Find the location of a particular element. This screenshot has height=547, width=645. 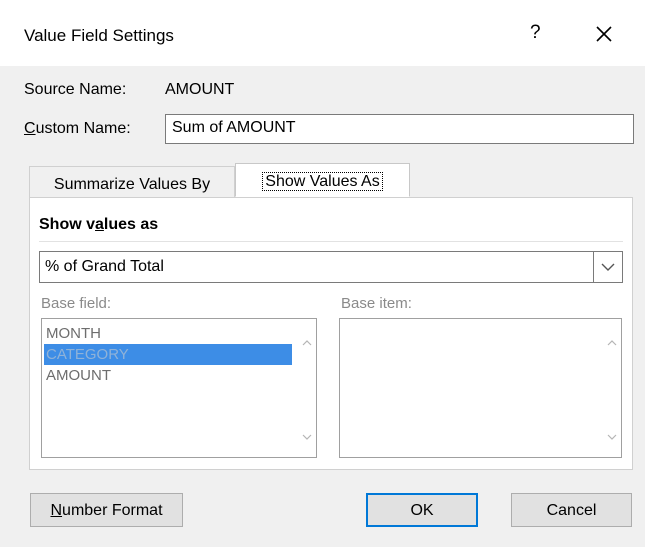

show-values-as-heading: Show values as is located at coordinates (99, 224).